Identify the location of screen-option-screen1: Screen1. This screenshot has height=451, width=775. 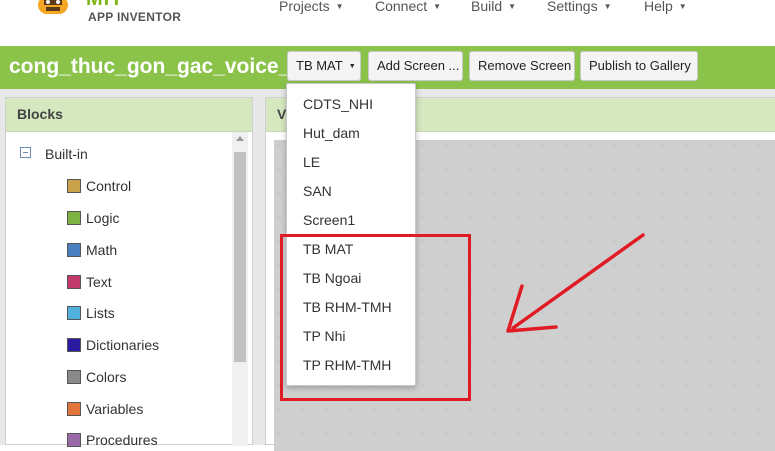
(329, 220).